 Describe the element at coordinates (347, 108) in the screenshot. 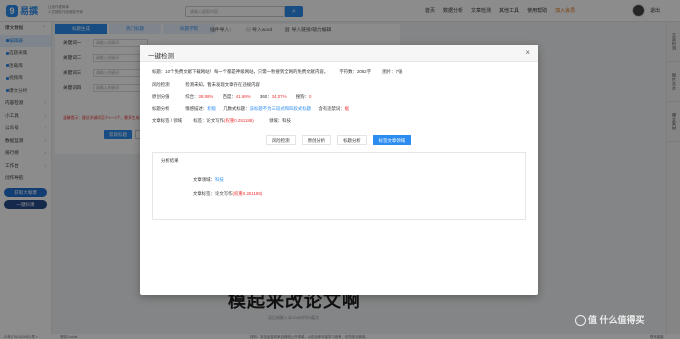

I see `sensitive-value: 据` at that location.